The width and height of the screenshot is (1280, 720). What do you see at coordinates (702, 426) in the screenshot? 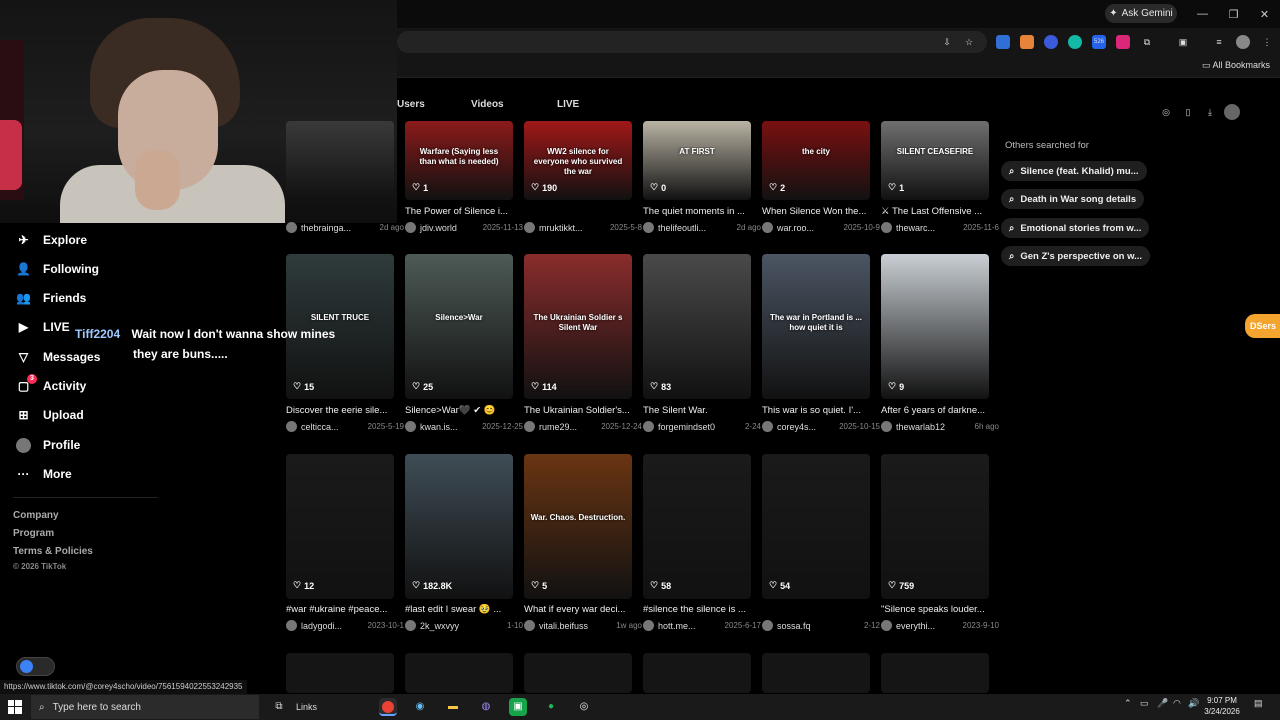
I see `video-author-row: forgemindset0 2-24` at bounding box center [702, 426].